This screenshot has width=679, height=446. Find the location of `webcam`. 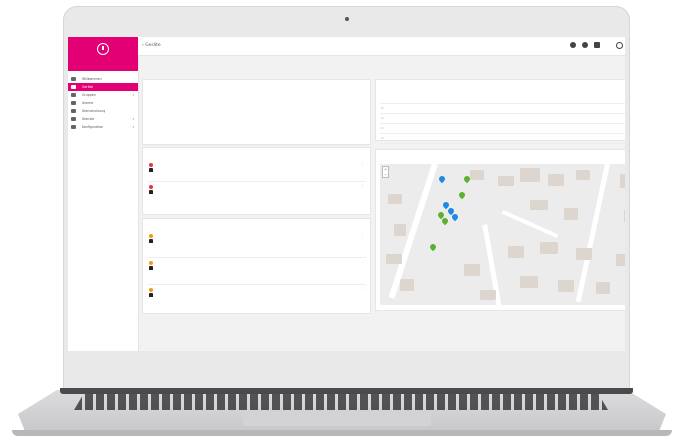

webcam is located at coordinates (347, 19).